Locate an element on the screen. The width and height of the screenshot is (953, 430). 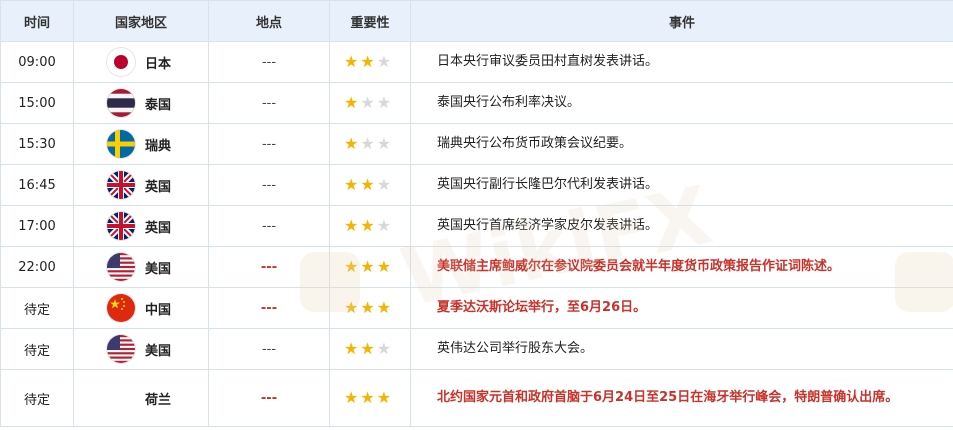
time-cell: 16:45 is located at coordinates (37, 185).